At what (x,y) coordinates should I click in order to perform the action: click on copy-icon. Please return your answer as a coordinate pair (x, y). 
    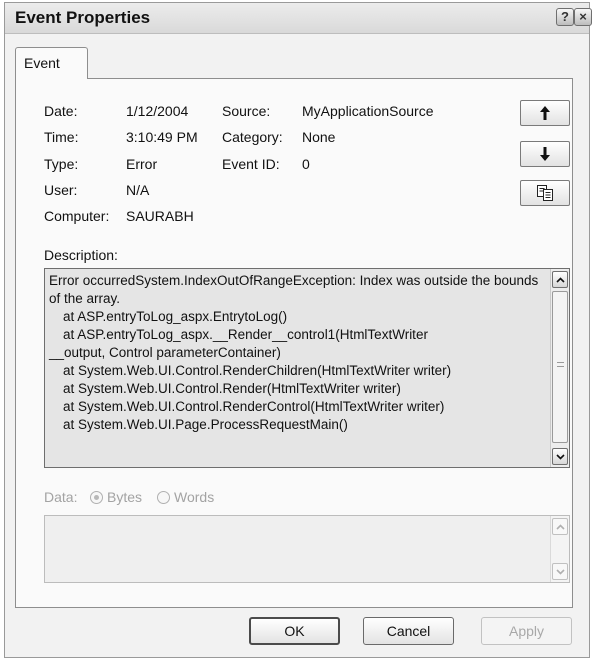
    Looking at the image, I should click on (545, 193).